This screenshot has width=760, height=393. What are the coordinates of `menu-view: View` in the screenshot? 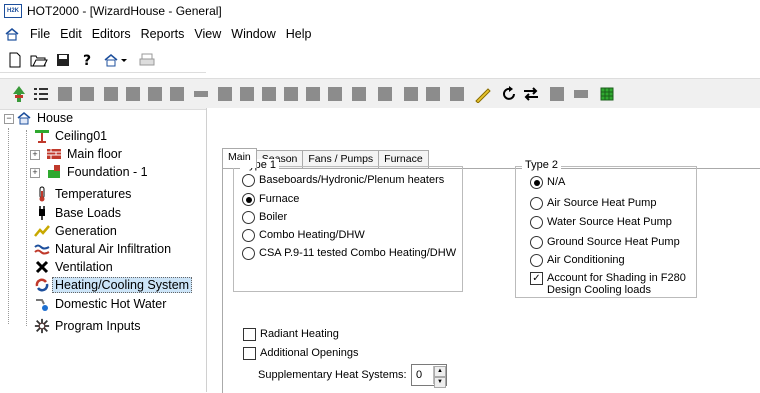 It's located at (207, 34).